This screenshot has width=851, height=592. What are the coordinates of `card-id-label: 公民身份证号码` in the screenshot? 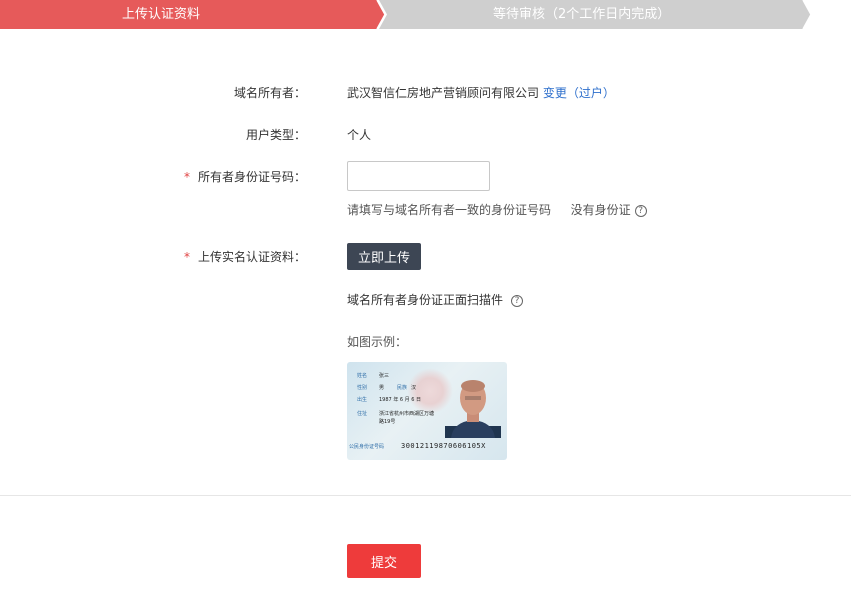 It's located at (367, 447).